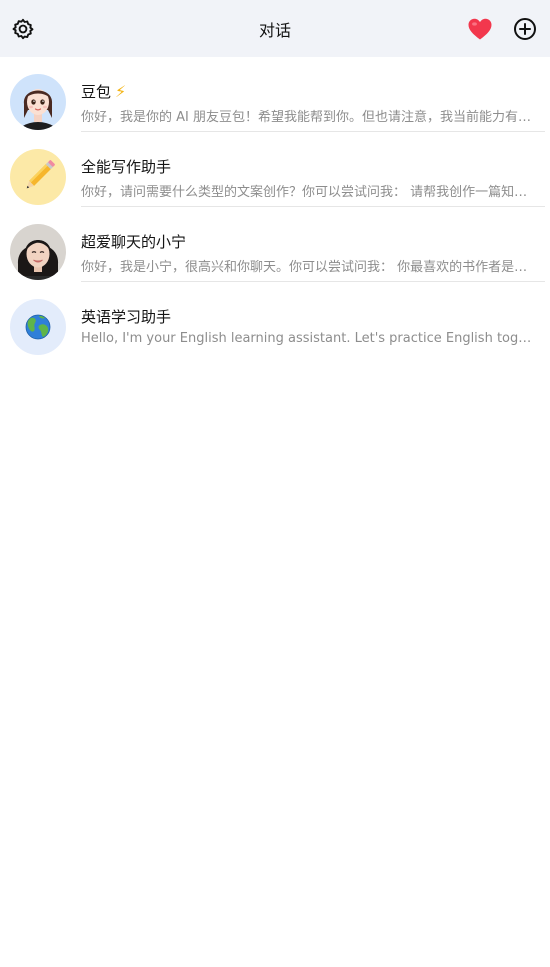 The width and height of the screenshot is (550, 967). Describe the element at coordinates (134, 242) in the screenshot. I see `conversation-name: 超爱聊天的小宁` at that location.